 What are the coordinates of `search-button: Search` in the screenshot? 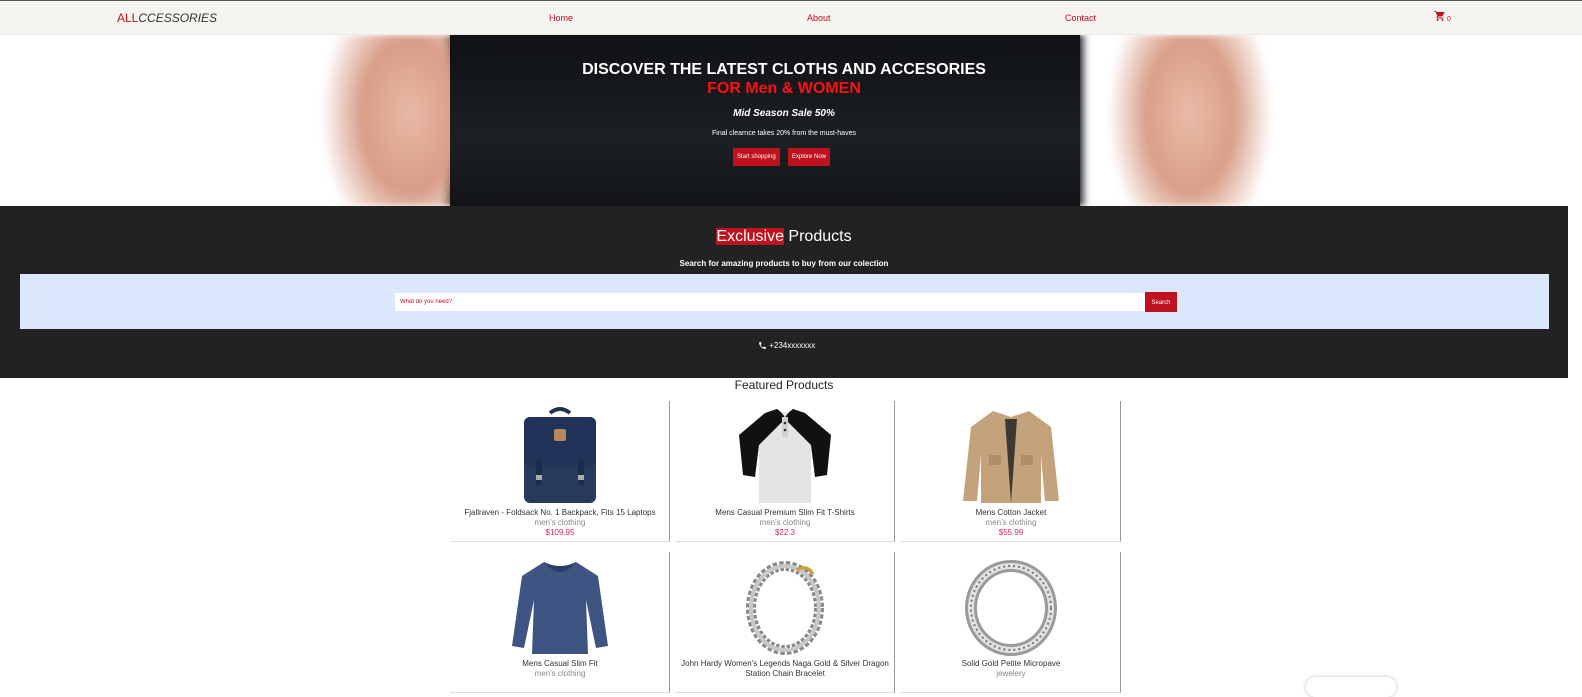 It's located at (1161, 302).